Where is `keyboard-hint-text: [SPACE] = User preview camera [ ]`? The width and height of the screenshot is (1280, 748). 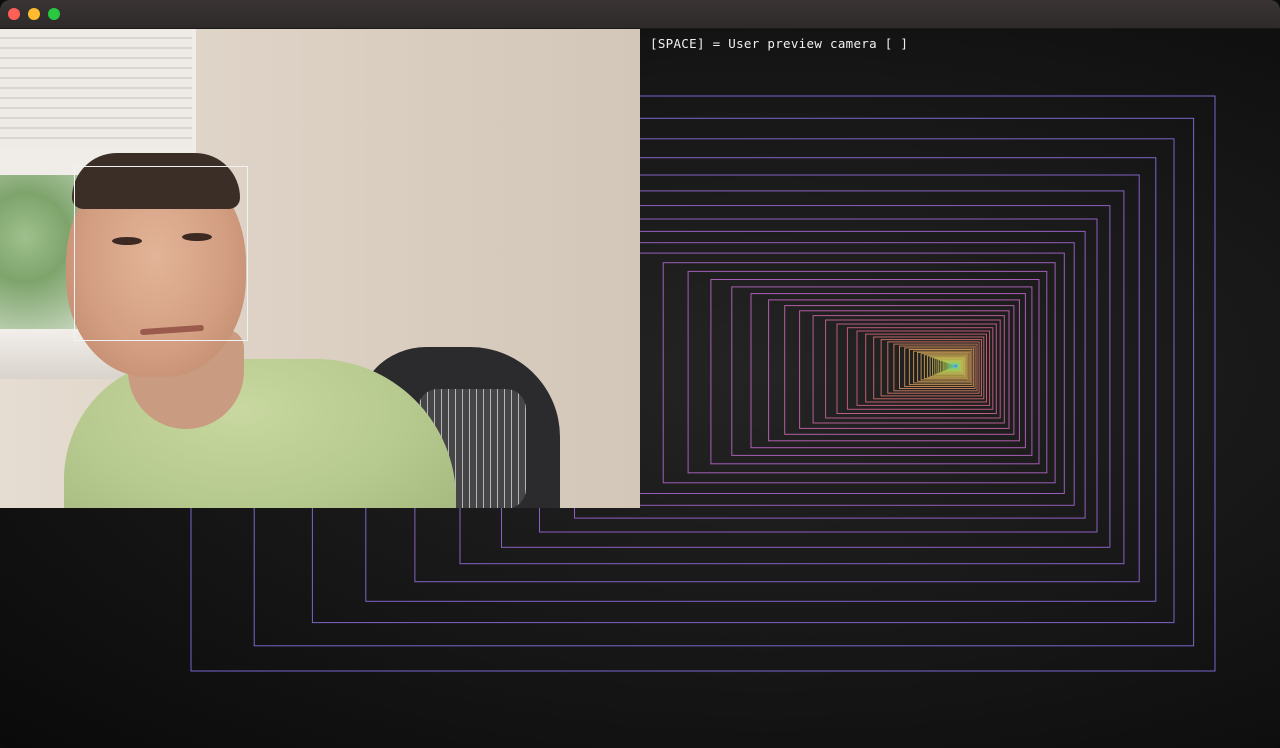
keyboard-hint-text: [SPACE] = User preview camera [ ] is located at coordinates (779, 43).